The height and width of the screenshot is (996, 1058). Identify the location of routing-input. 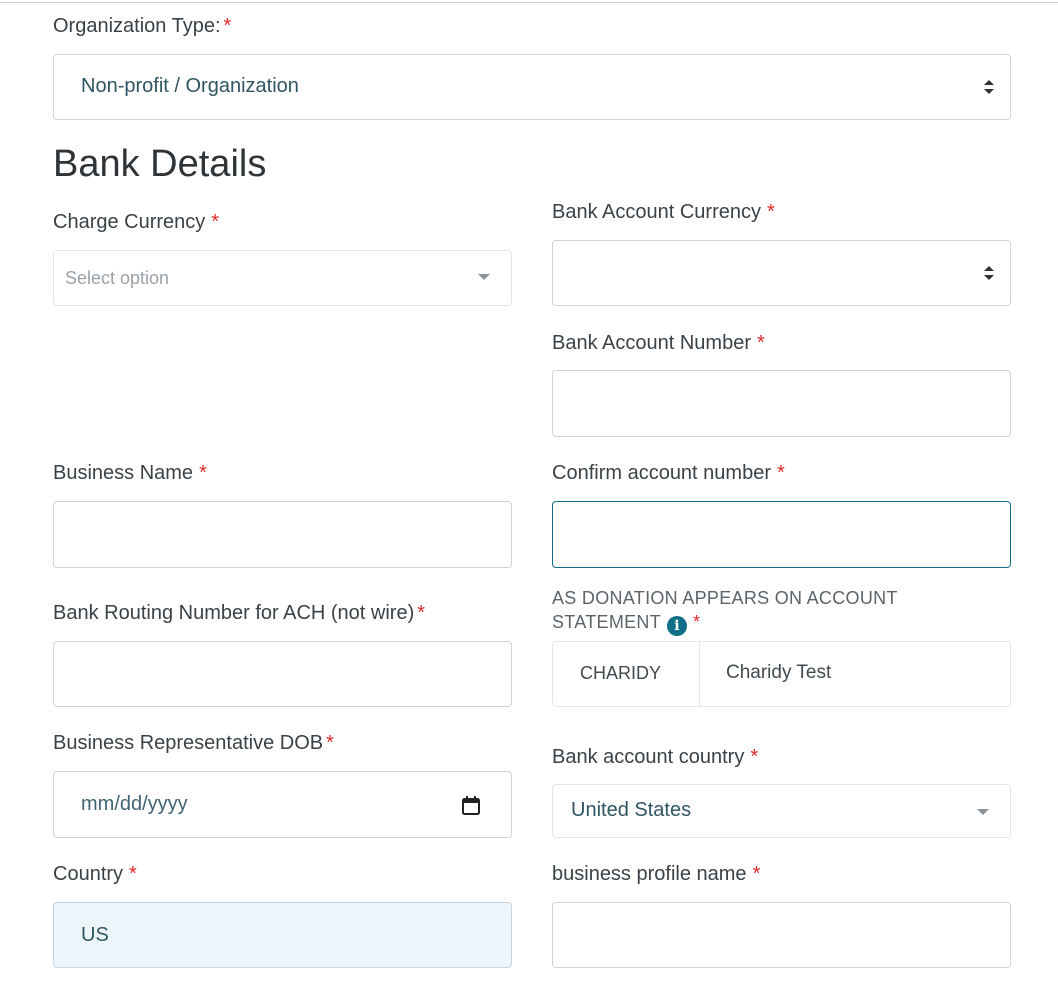
(282, 674).